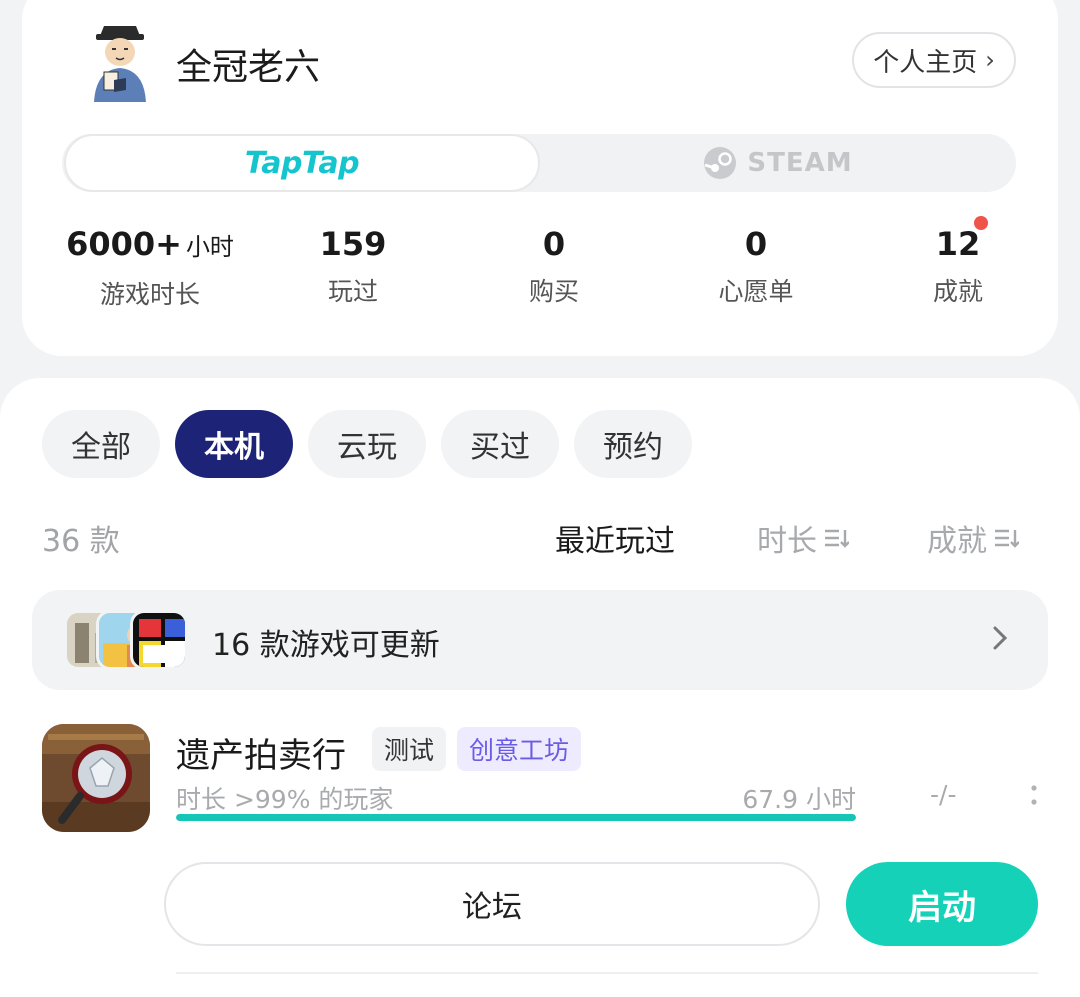 This screenshot has height=997, width=1080. What do you see at coordinates (1000, 638) in the screenshot?
I see `chevron-right-icon` at bounding box center [1000, 638].